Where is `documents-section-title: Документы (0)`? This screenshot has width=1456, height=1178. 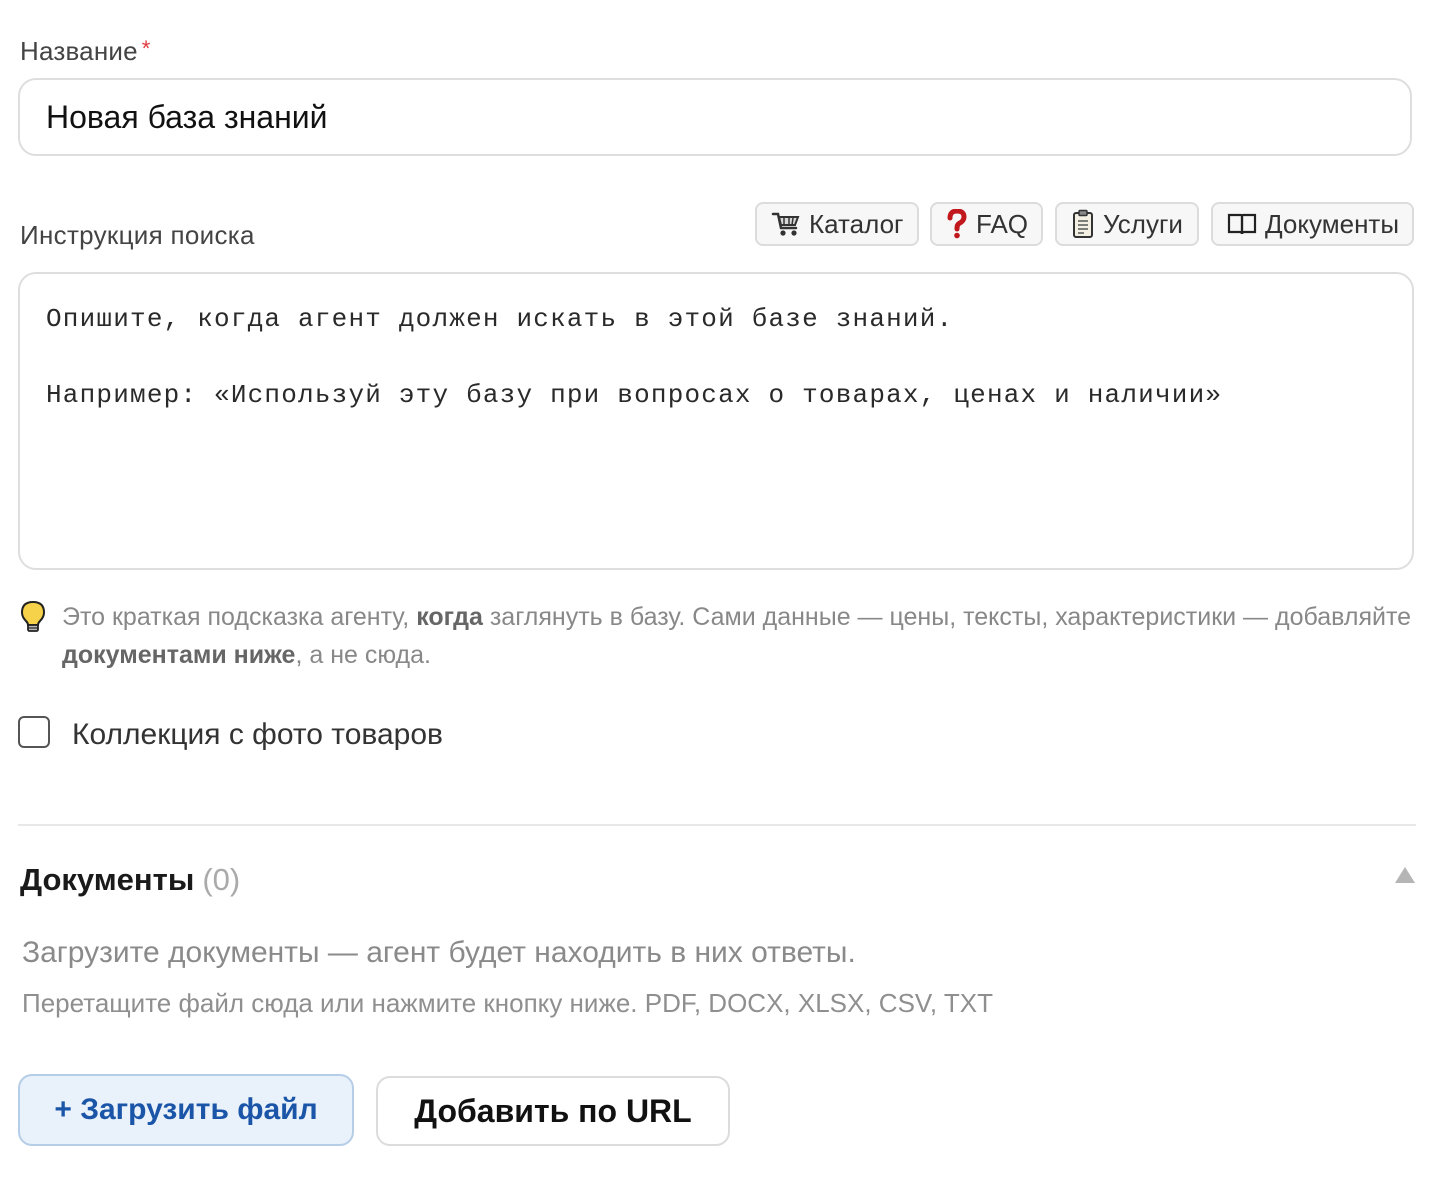
documents-section-title: Документы (0) is located at coordinates (130, 879).